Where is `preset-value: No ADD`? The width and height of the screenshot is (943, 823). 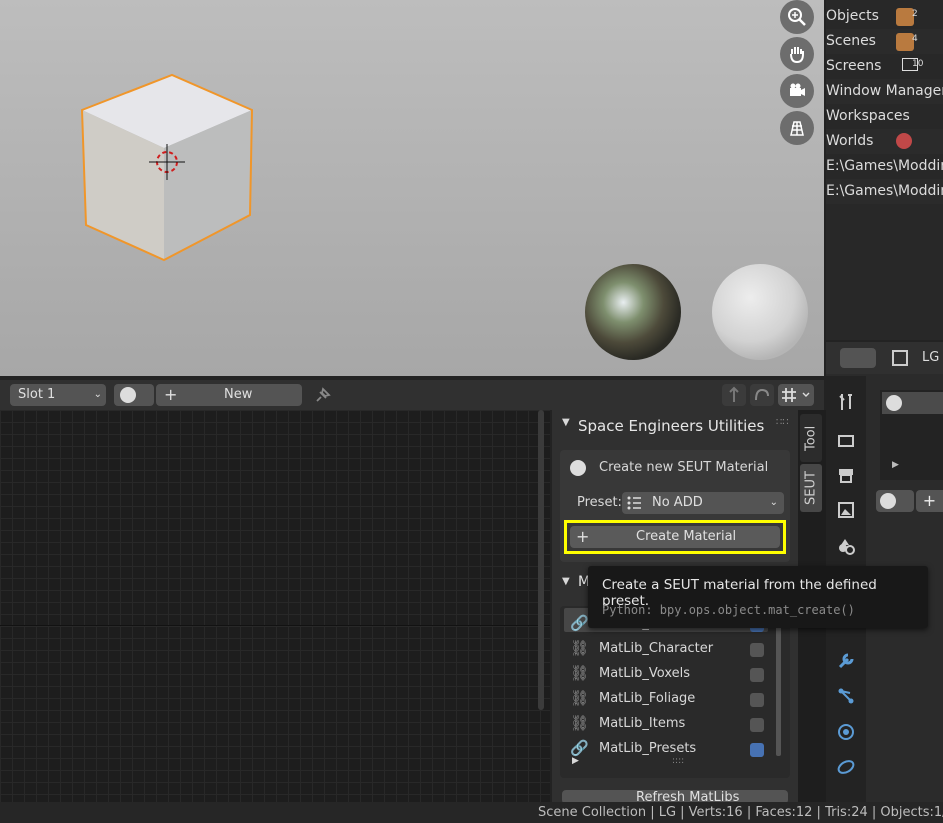
preset-value: No ADD is located at coordinates (677, 502).